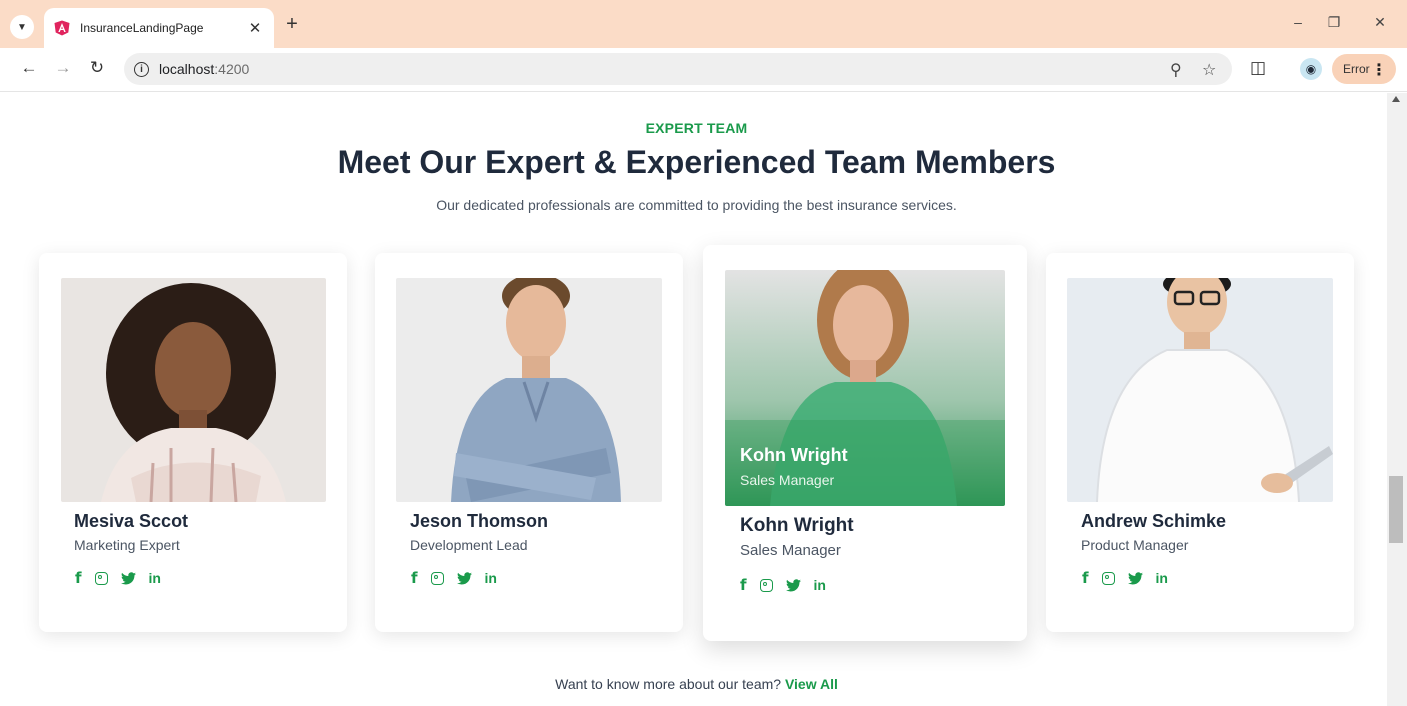 This screenshot has height=706, width=1407. What do you see at coordinates (232, 69) in the screenshot?
I see `url-port: :4200` at bounding box center [232, 69].